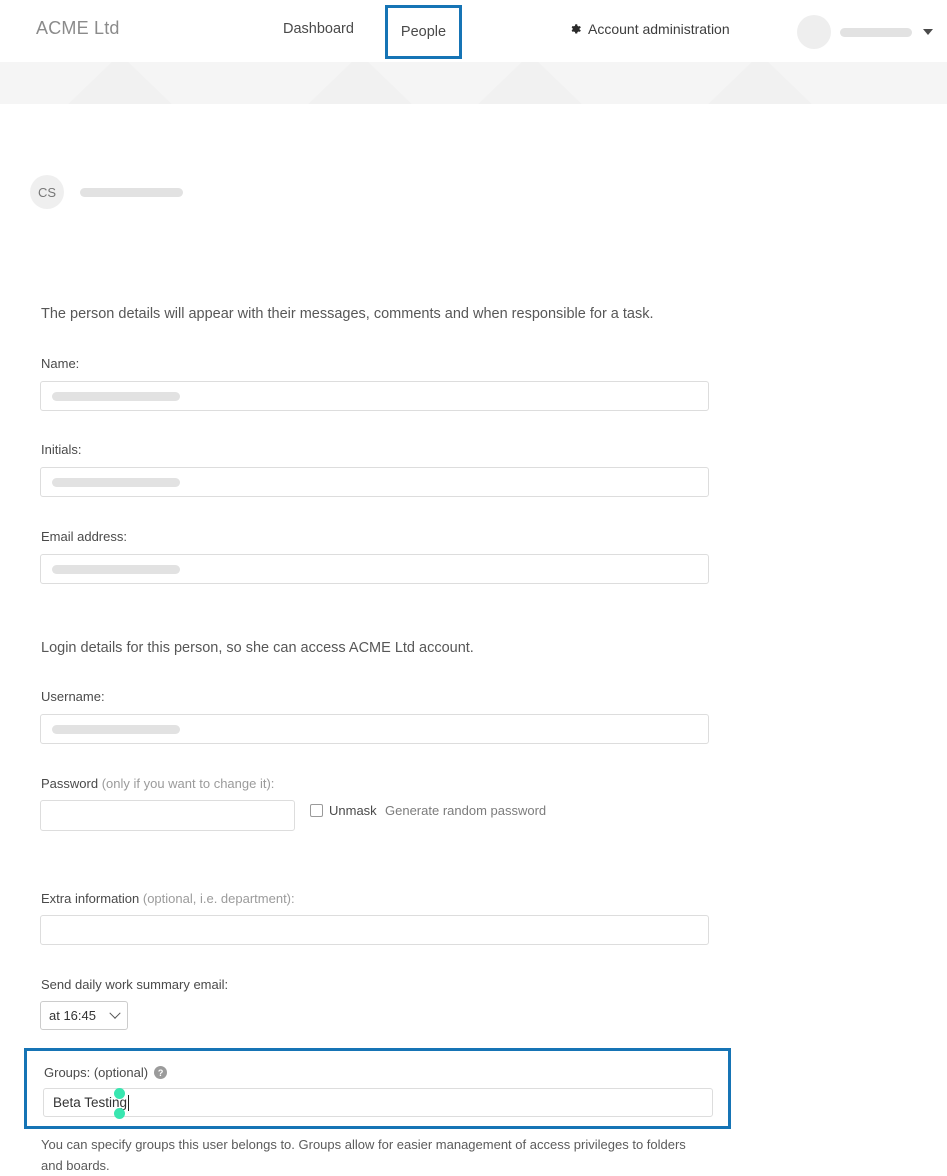 This screenshot has height=1176, width=947. I want to click on account-administration-link: Account administration, so click(649, 29).